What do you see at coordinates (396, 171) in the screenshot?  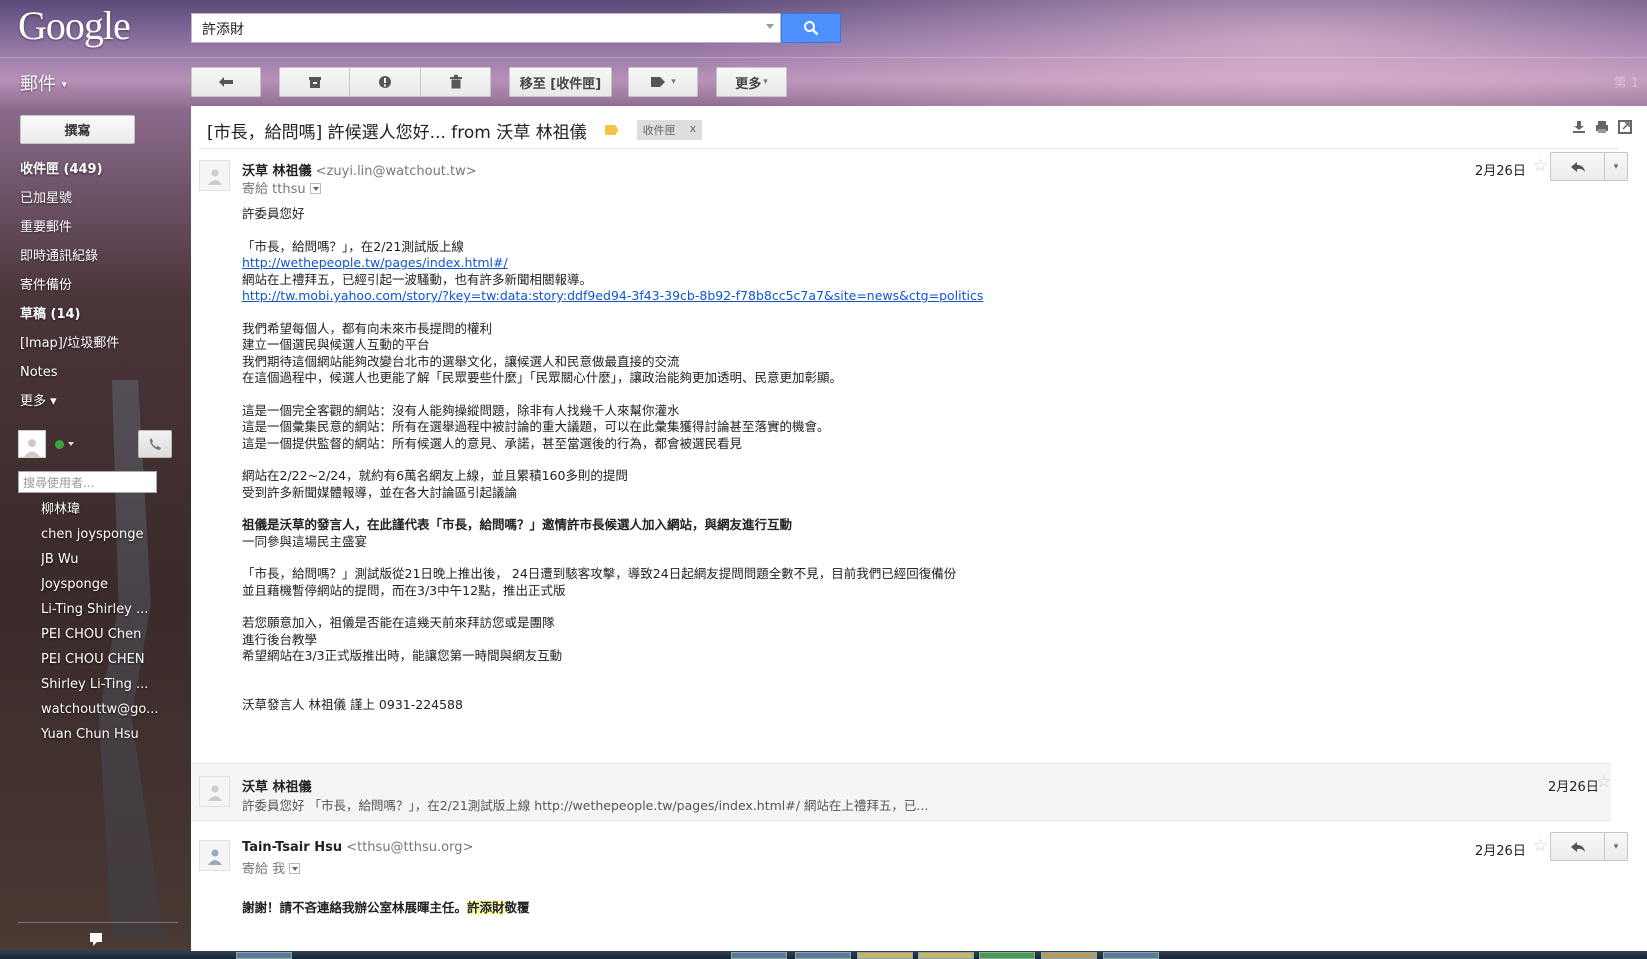 I see `sender-email: <zuyi.lin@watchout.tw>` at bounding box center [396, 171].